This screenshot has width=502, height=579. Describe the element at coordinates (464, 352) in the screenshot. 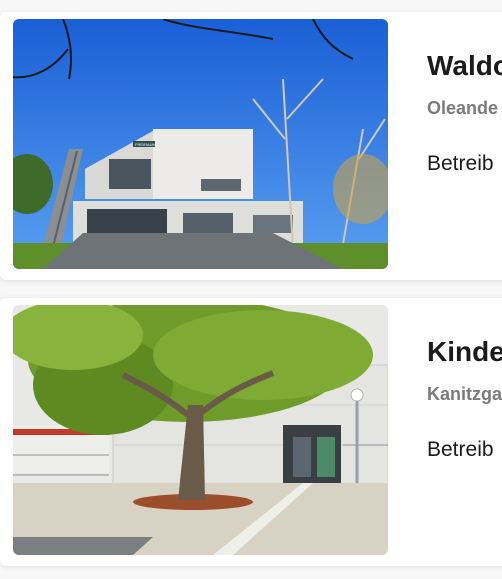

I see `facility-name: Kinde` at that location.